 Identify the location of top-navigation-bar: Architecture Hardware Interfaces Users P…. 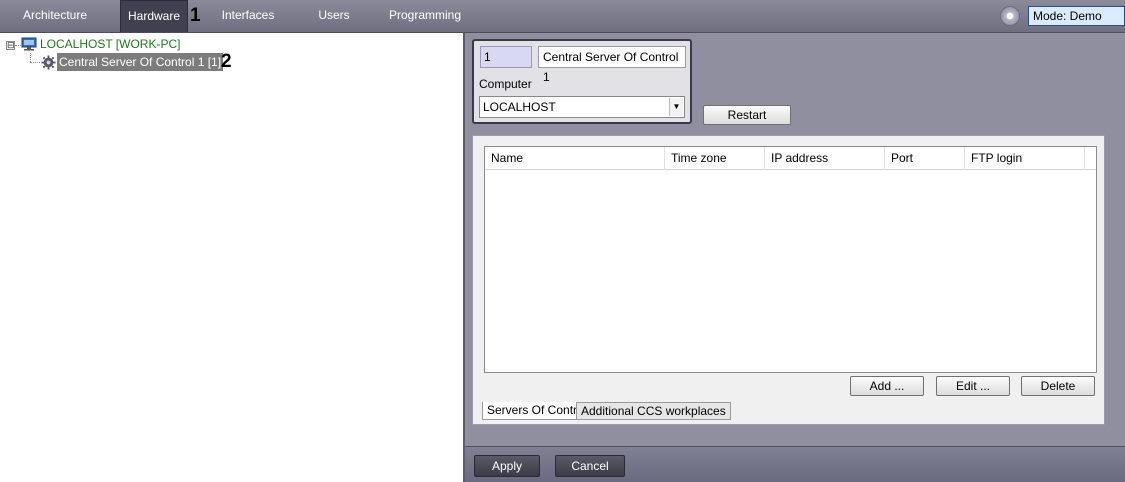
(562, 16).